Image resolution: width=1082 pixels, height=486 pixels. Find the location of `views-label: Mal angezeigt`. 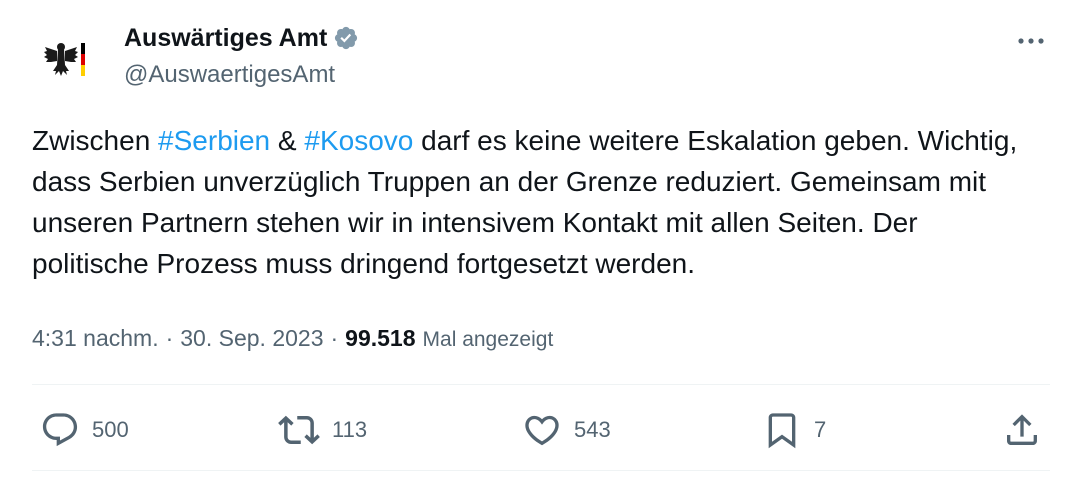

views-label: Mal angezeigt is located at coordinates (488, 339).